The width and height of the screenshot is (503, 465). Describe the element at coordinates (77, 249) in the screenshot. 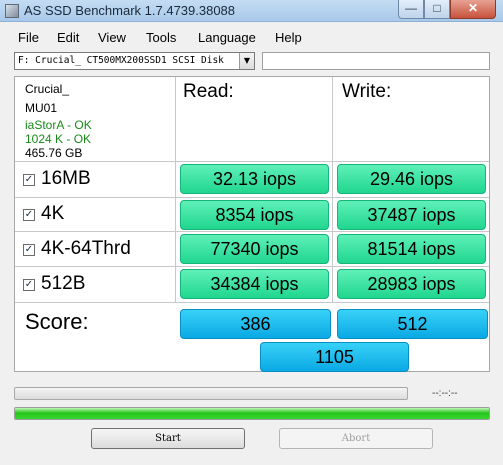

I see `row-4k64-label: ✓ 4K-64Thrd` at that location.